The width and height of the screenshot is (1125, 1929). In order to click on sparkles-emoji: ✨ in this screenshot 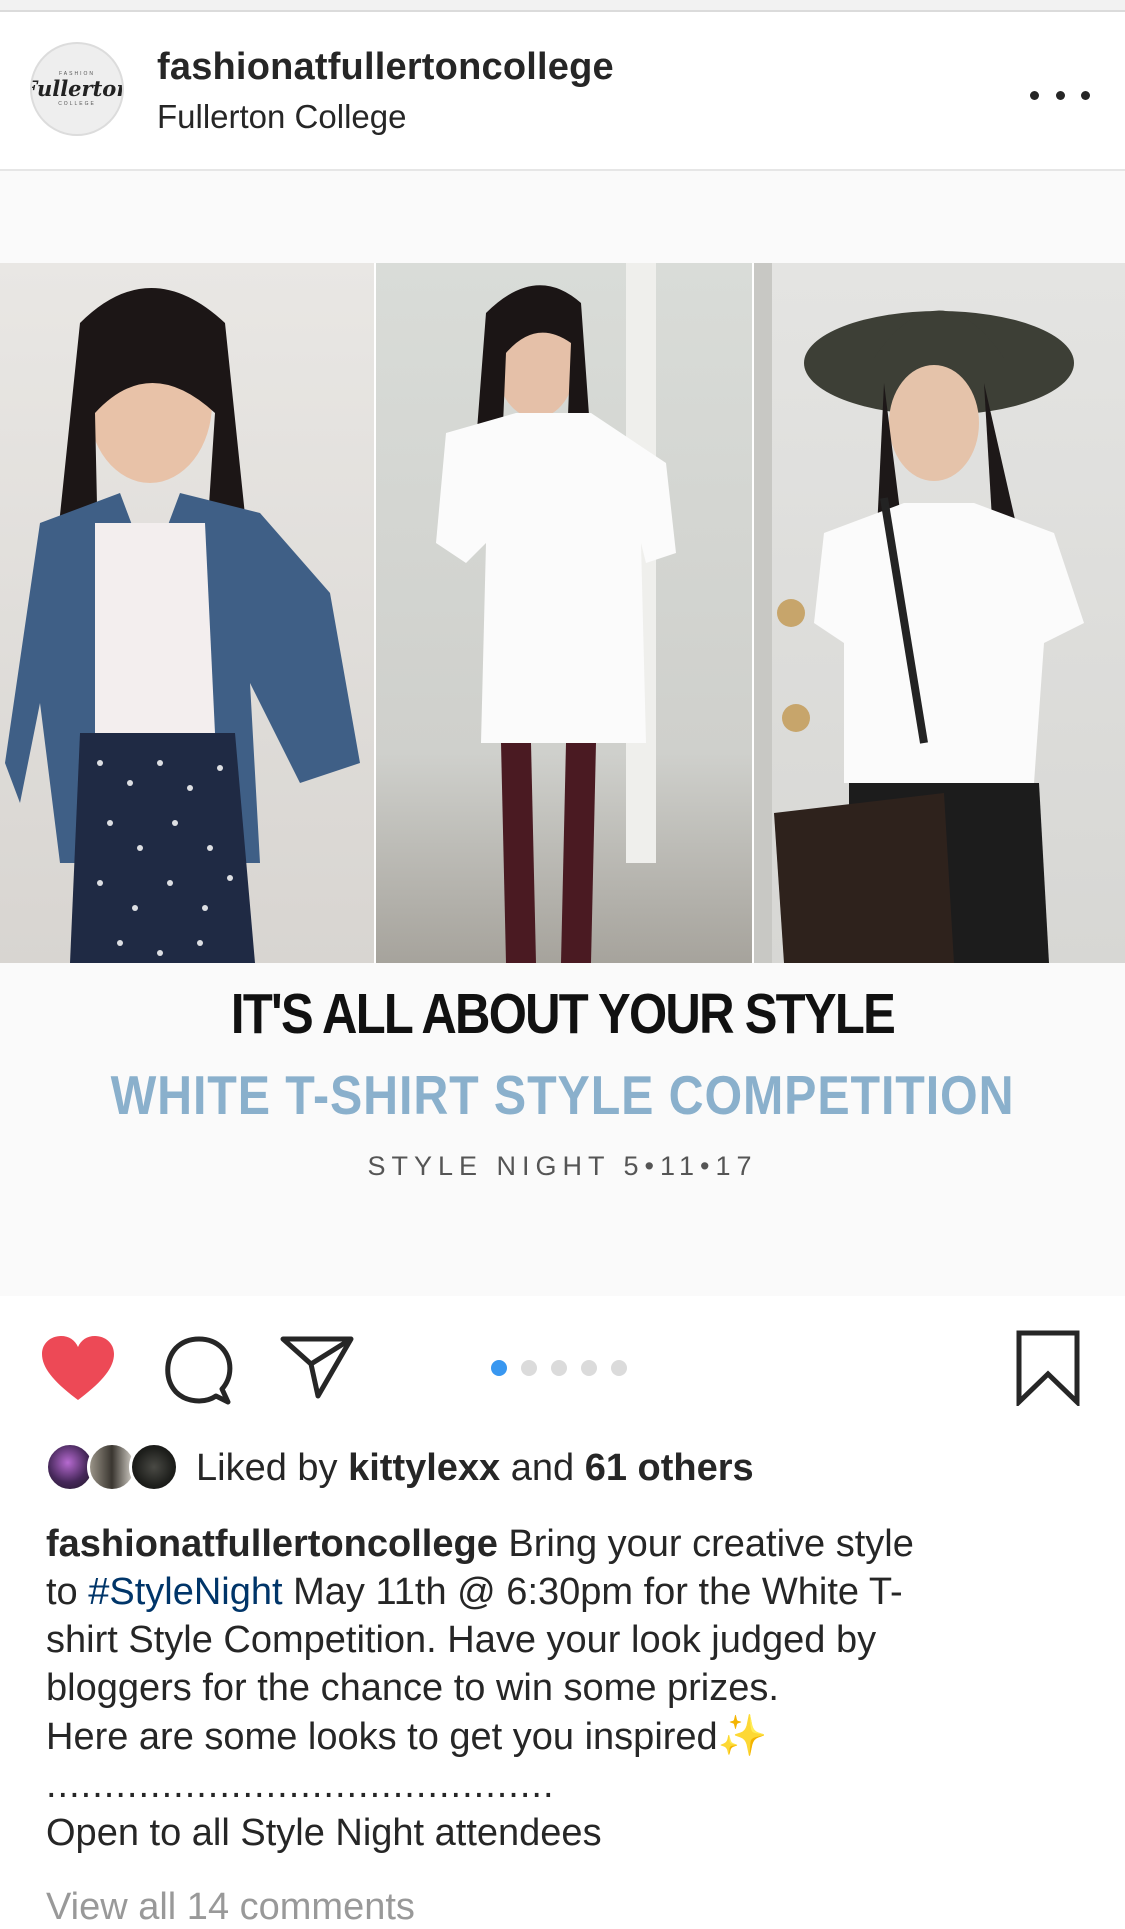, I will do `click(742, 1736)`.